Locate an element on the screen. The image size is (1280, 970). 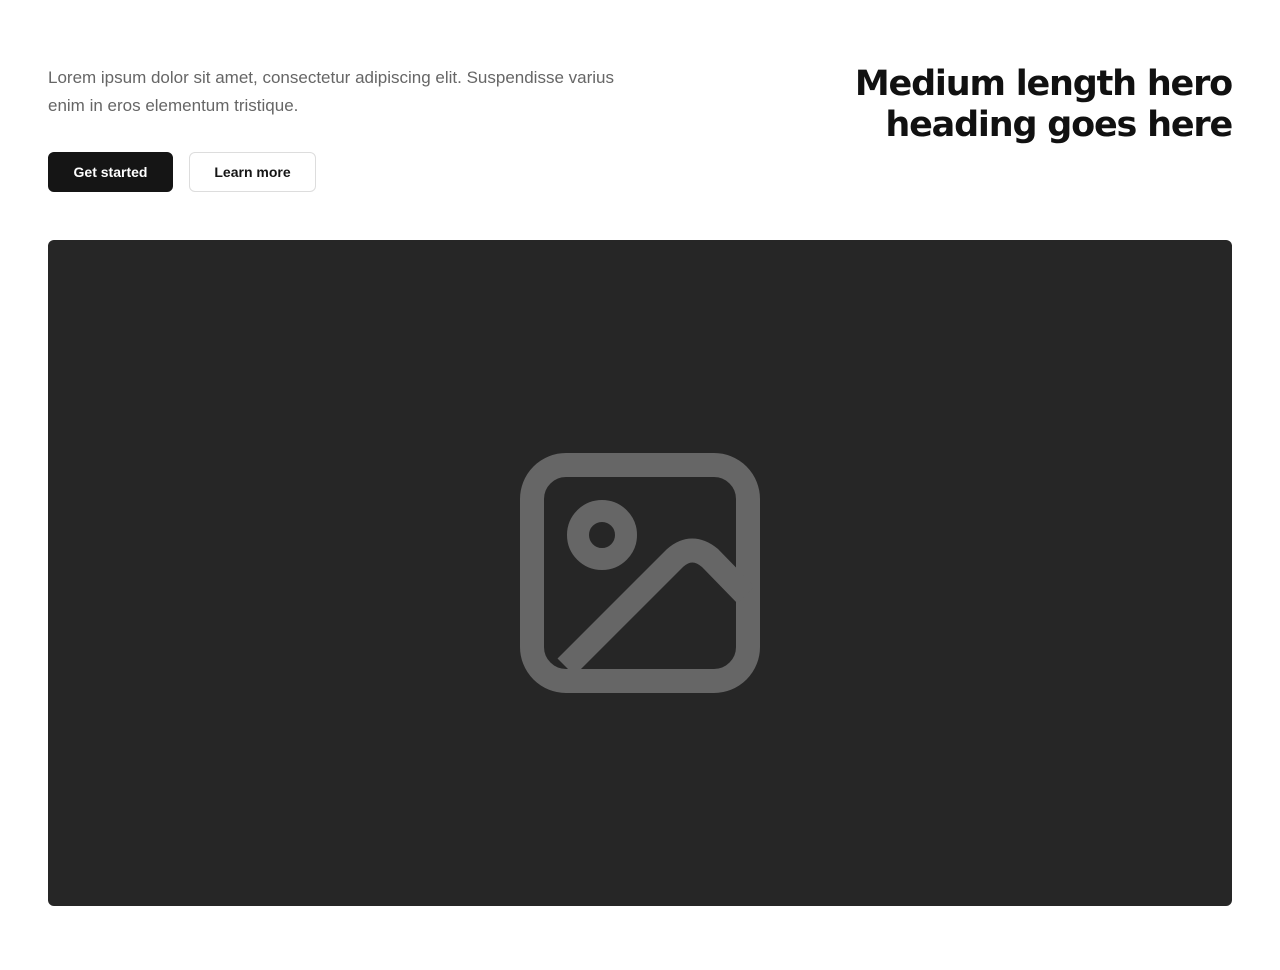
image-placeholder-icon is located at coordinates (640, 573).